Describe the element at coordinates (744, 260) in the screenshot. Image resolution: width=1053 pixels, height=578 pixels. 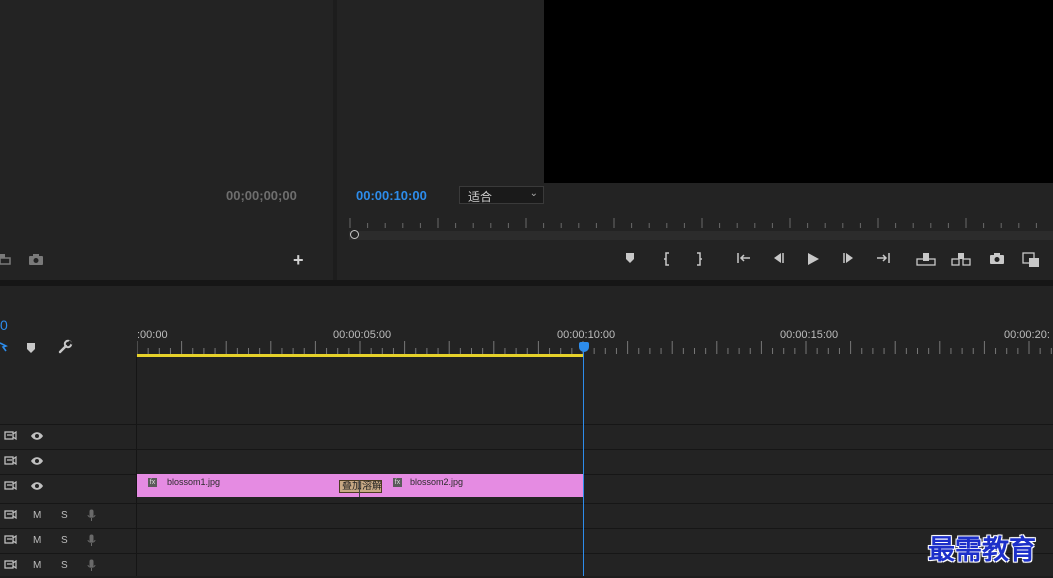
I see `go-to-in-icon` at that location.